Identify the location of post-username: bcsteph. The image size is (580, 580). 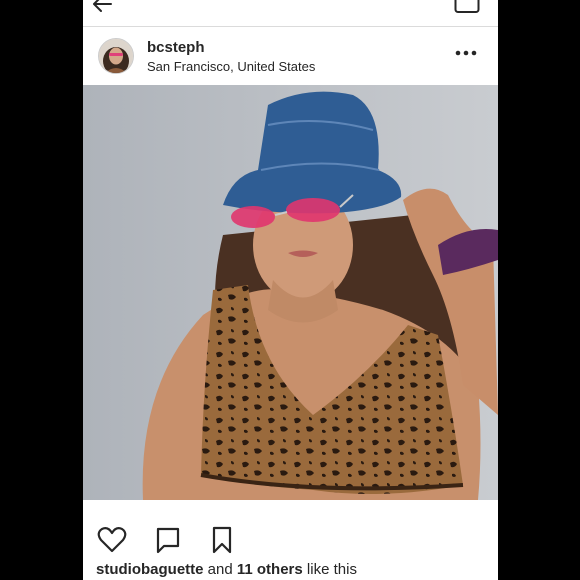
(176, 47).